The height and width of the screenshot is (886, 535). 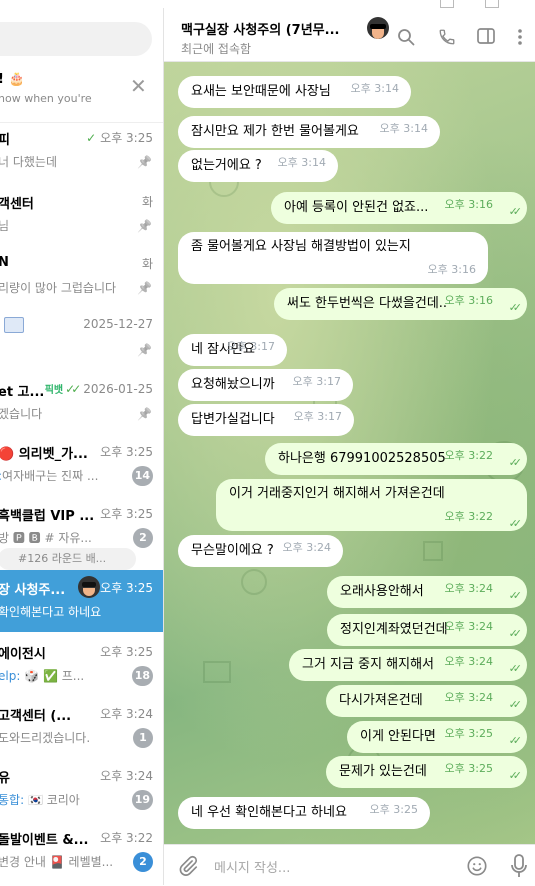 I want to click on chat-item-sender: 통합:, so click(x=12, y=800).